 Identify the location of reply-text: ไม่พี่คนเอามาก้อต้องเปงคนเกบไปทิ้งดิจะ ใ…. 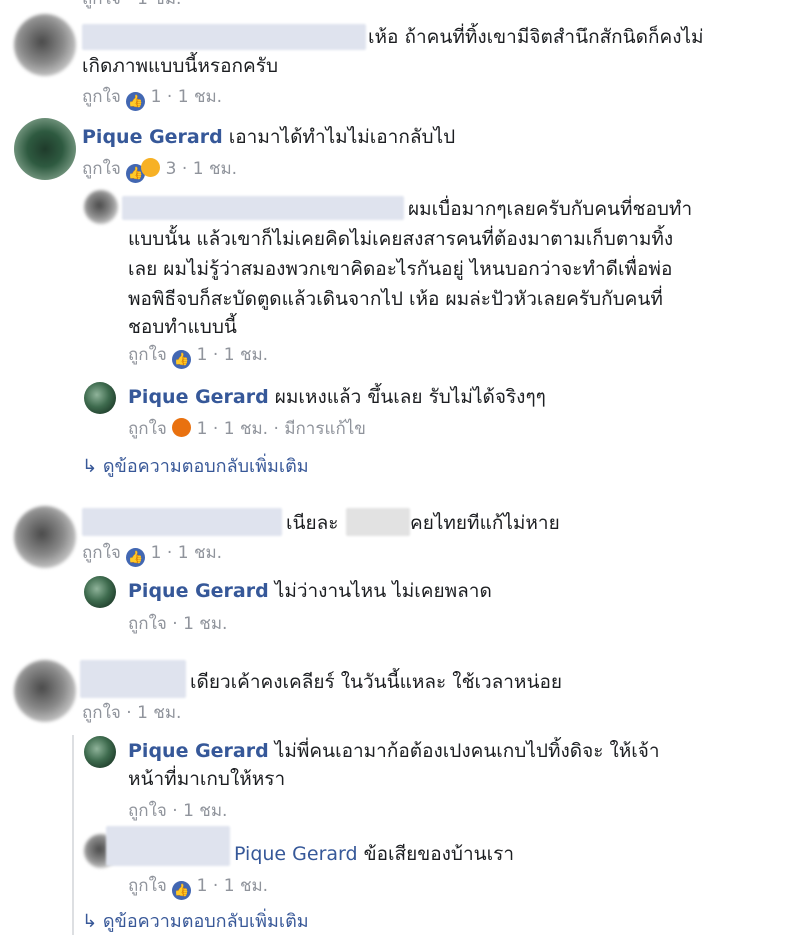
(467, 751).